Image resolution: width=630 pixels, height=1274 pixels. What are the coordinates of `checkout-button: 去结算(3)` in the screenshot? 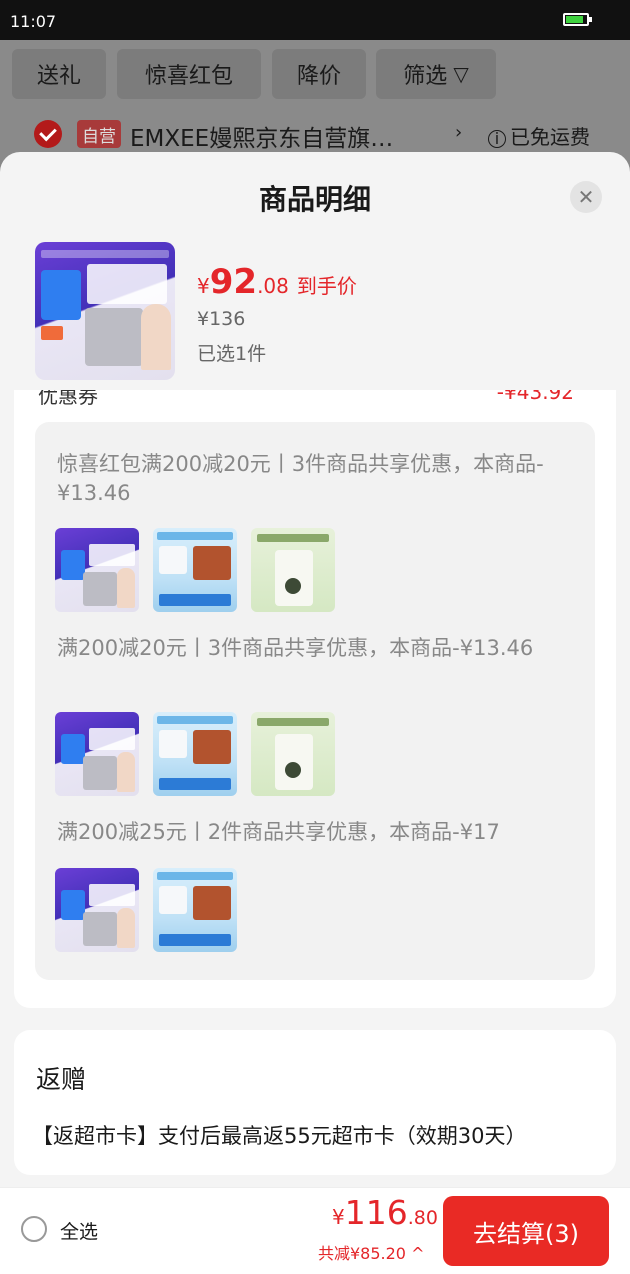 It's located at (526, 1231).